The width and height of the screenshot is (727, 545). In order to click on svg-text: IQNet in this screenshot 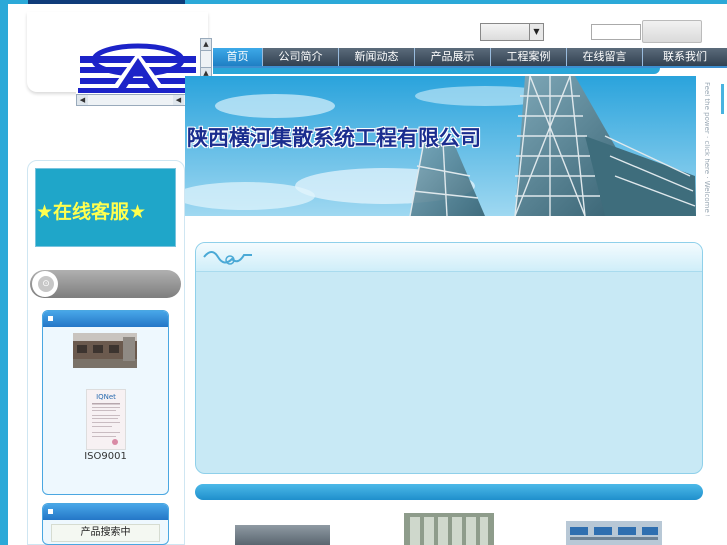, I will do `click(106, 397)`.